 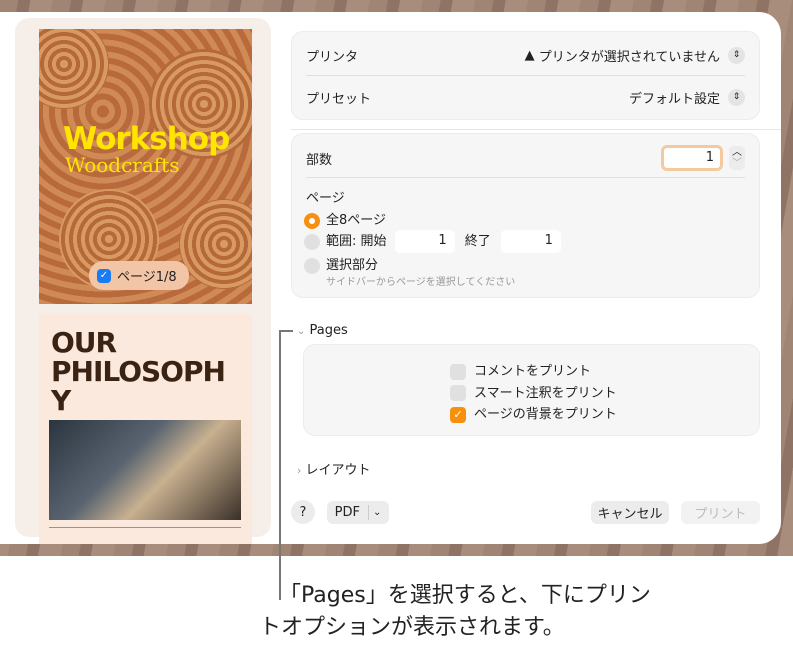 I want to click on range-to-input: 1, so click(x=530, y=241).